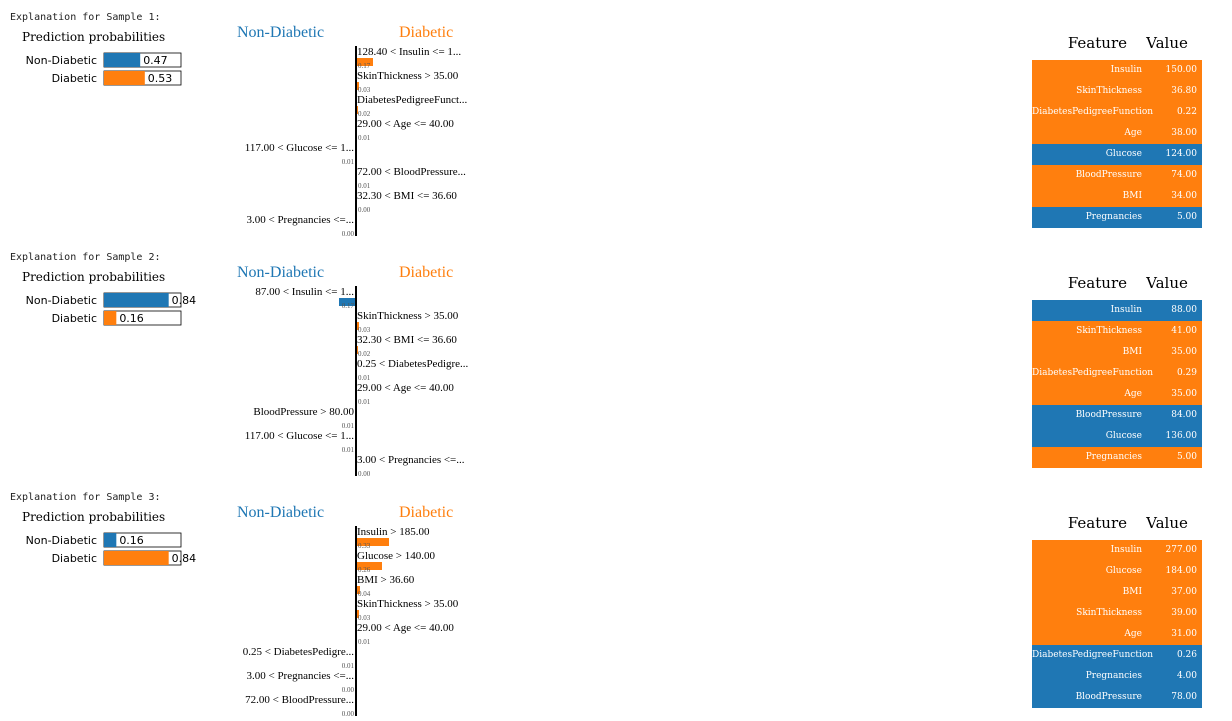 The width and height of the screenshot is (1232, 721). I want to click on table-row: SkinThickness 39.00, so click(1117, 613).